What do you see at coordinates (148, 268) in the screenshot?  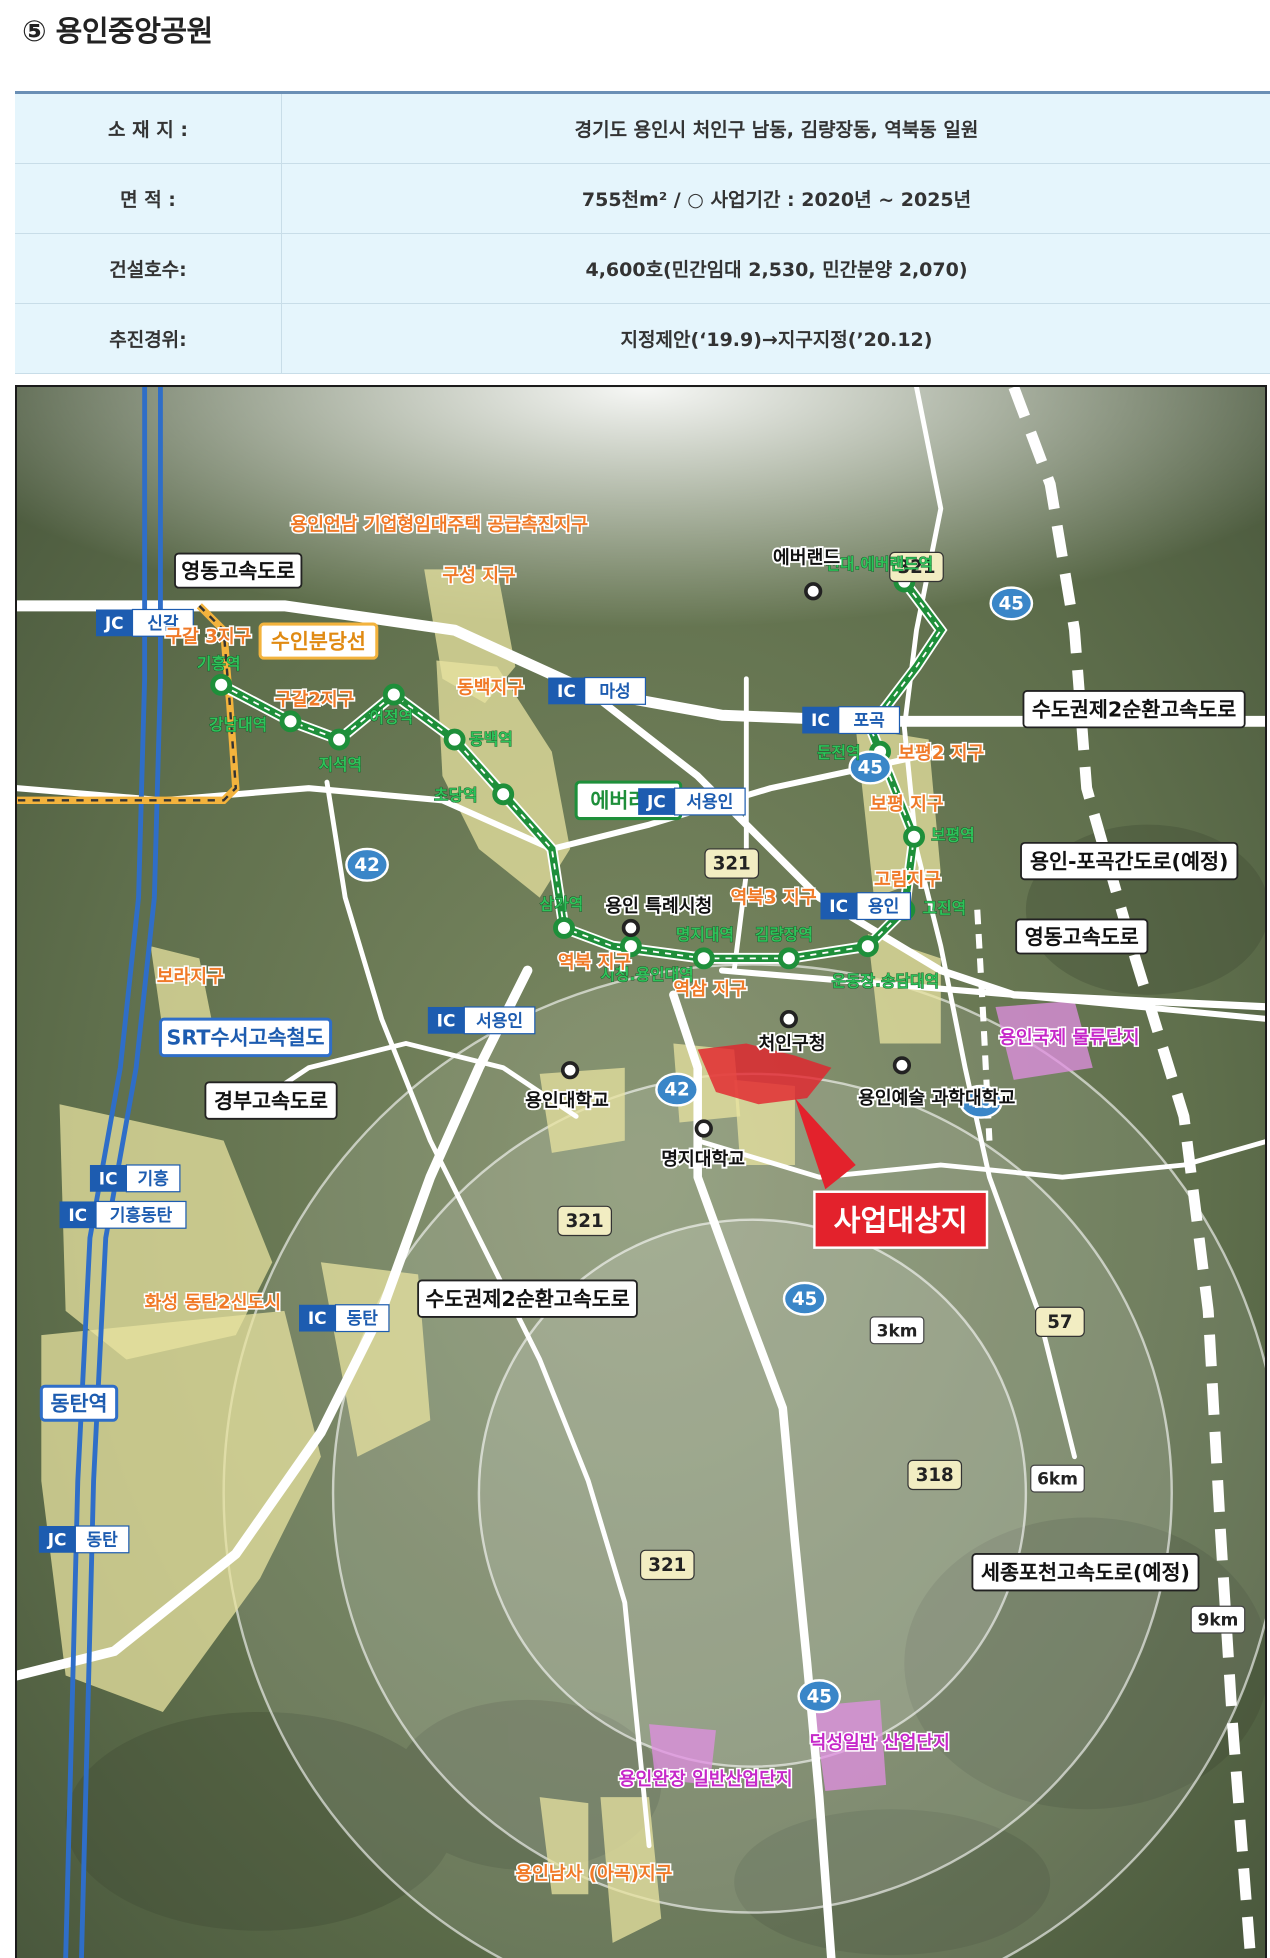 I see `info-key-households: 건설호수:` at bounding box center [148, 268].